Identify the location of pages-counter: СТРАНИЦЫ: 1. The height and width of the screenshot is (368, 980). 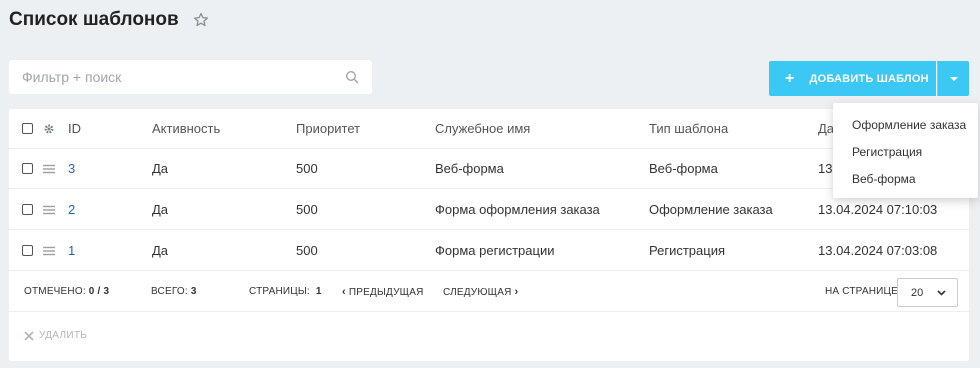
(285, 291).